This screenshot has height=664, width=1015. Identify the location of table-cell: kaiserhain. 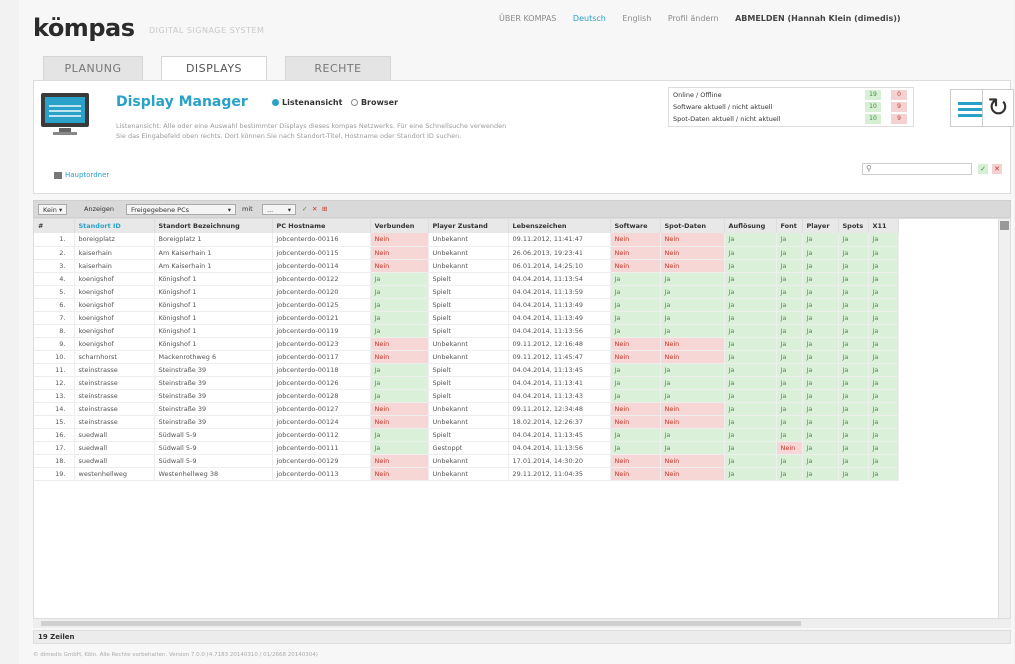
(114, 266).